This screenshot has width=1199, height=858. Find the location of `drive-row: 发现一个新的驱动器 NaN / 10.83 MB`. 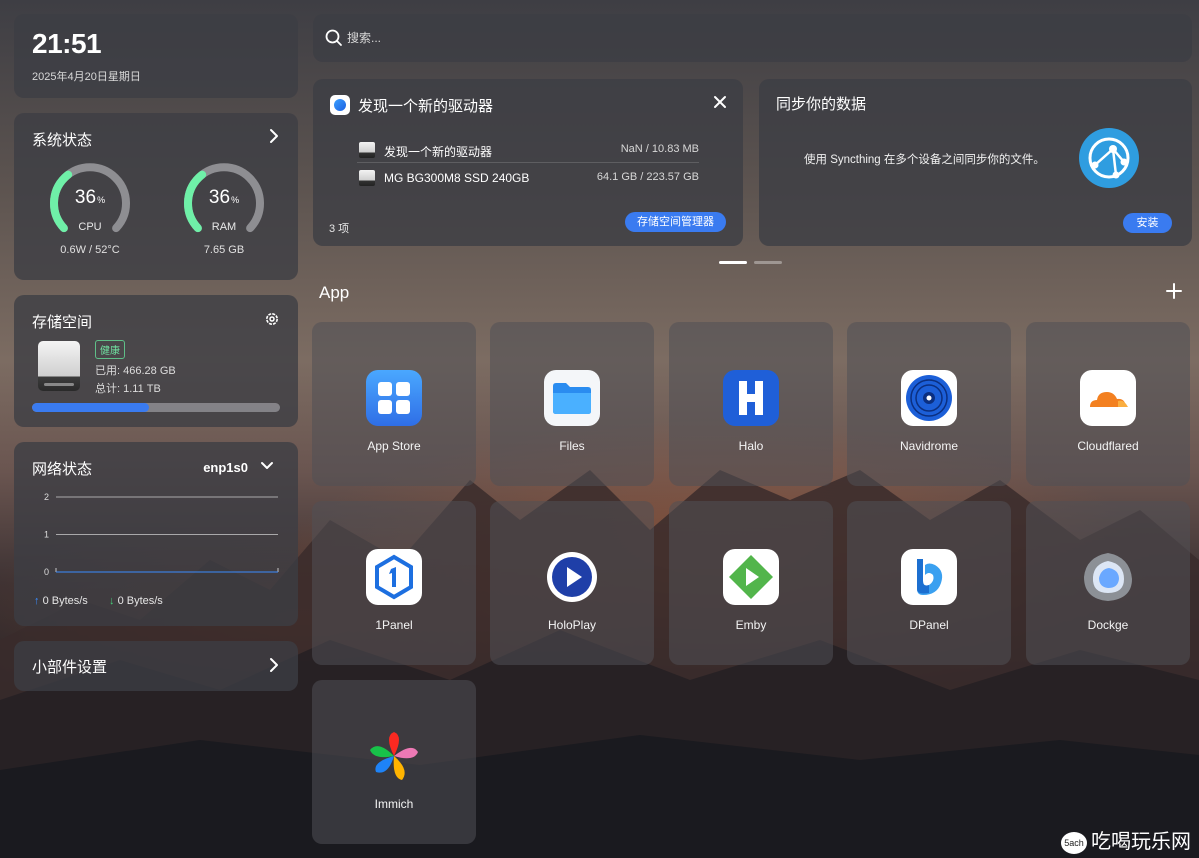

drive-row: 发现一个新的驱动器 NaN / 10.83 MB is located at coordinates (528, 150).